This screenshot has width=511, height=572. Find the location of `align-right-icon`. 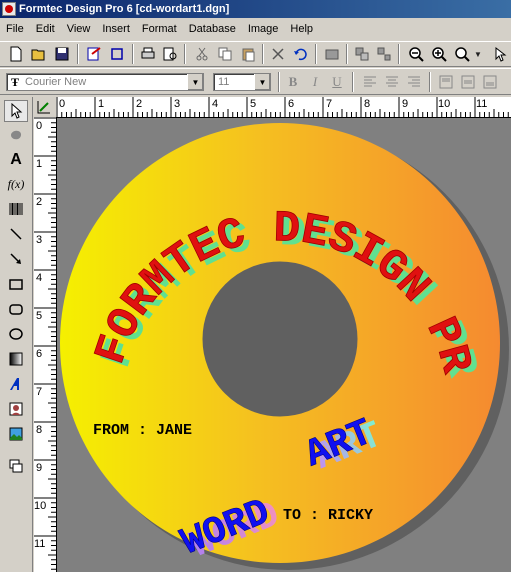

align-right-icon is located at coordinates (414, 82).